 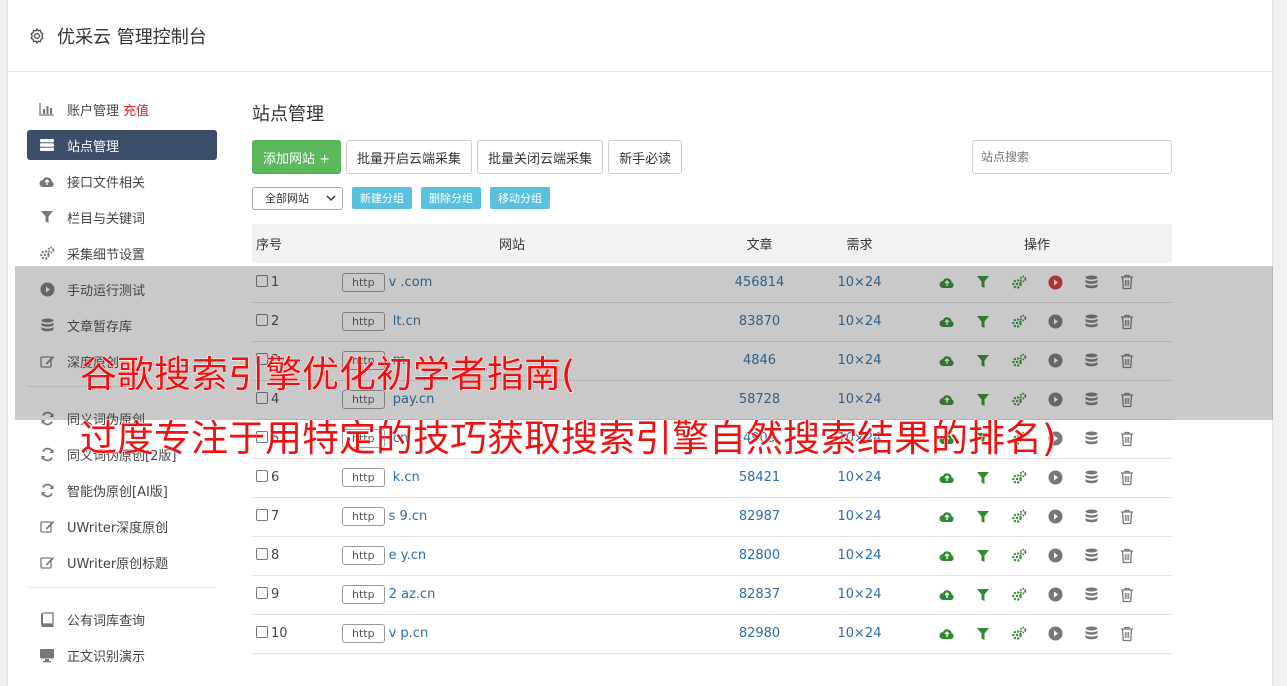 I want to click on sidebar-divider, so click(x=122, y=587).